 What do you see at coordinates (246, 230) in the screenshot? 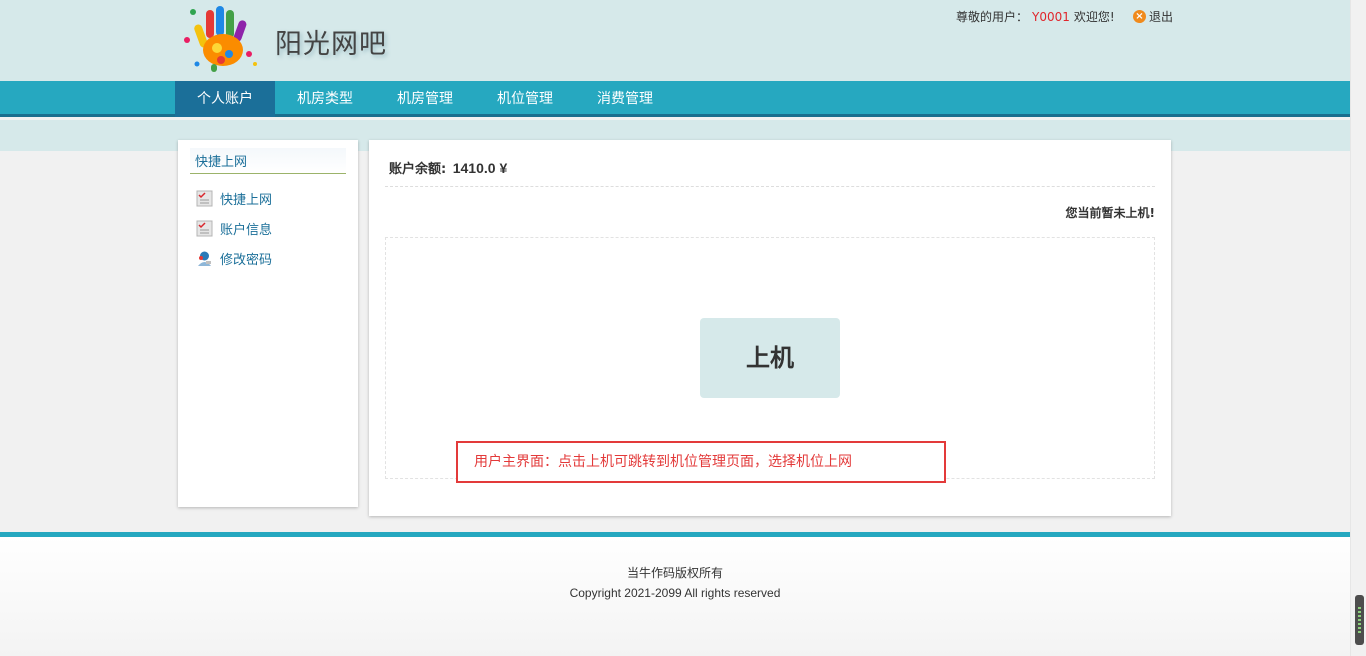
I see `sidebar-item-label: 账户信息` at bounding box center [246, 230].